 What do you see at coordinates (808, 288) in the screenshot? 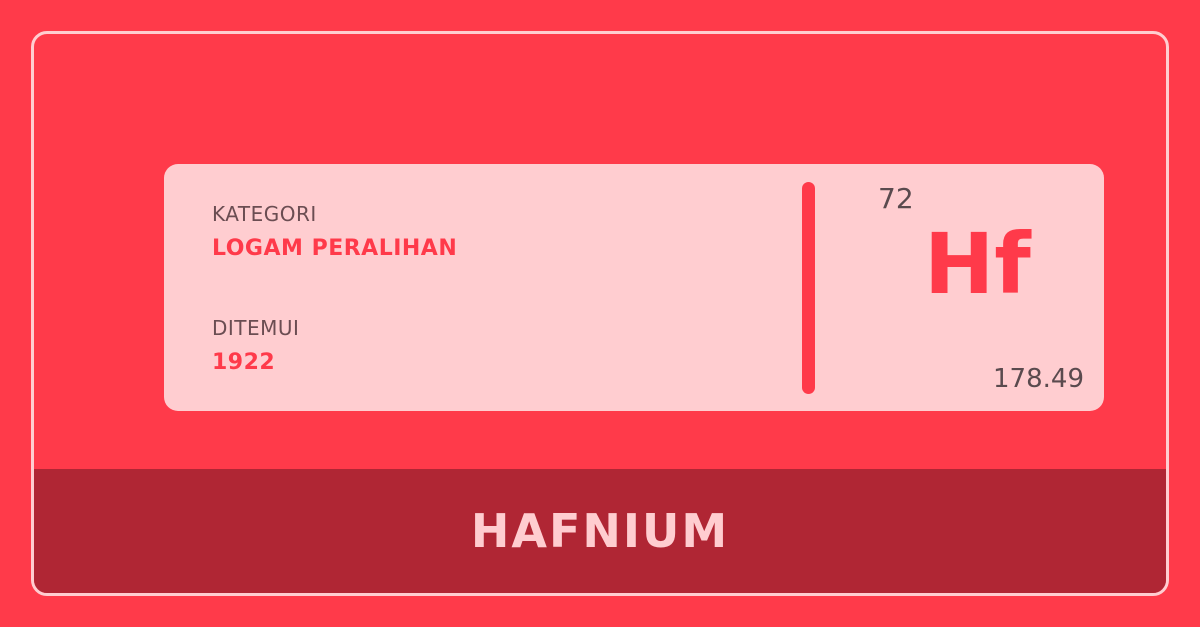
I see `vertical-divider` at bounding box center [808, 288].